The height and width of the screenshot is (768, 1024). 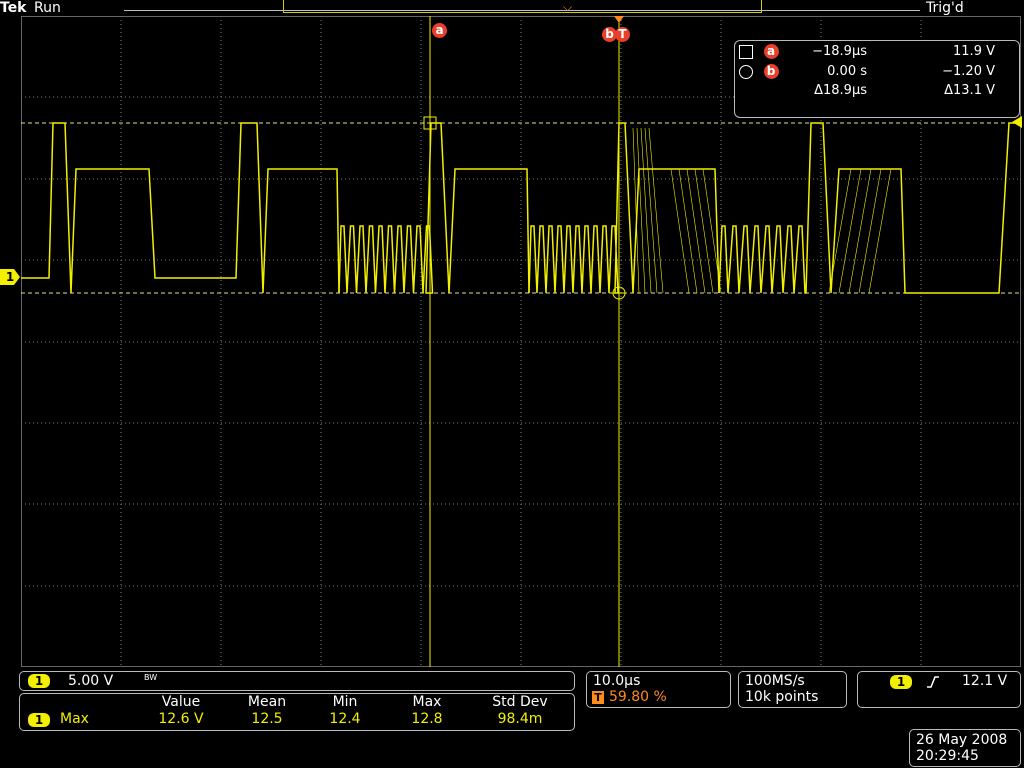 I want to click on record-view-bracket, so click(x=522, y=6).